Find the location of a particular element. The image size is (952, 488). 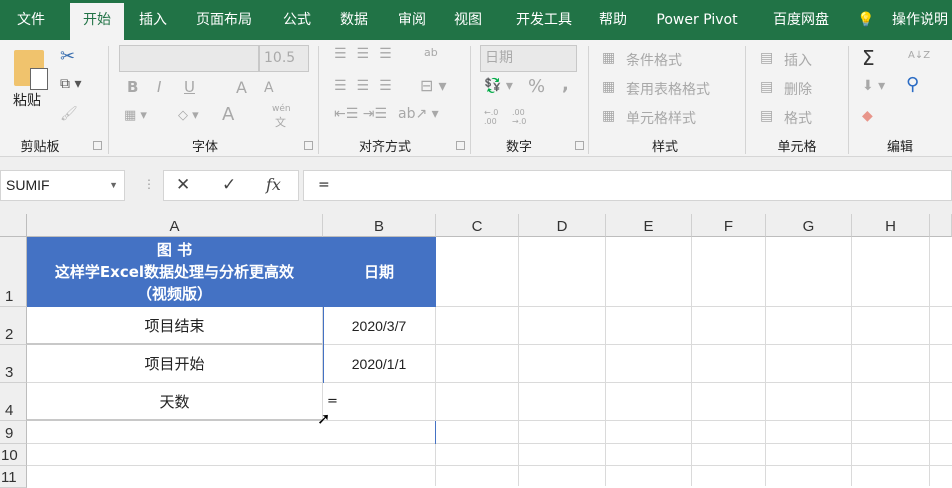

tab-power-pivot: Power Pivot is located at coordinates (697, 20).